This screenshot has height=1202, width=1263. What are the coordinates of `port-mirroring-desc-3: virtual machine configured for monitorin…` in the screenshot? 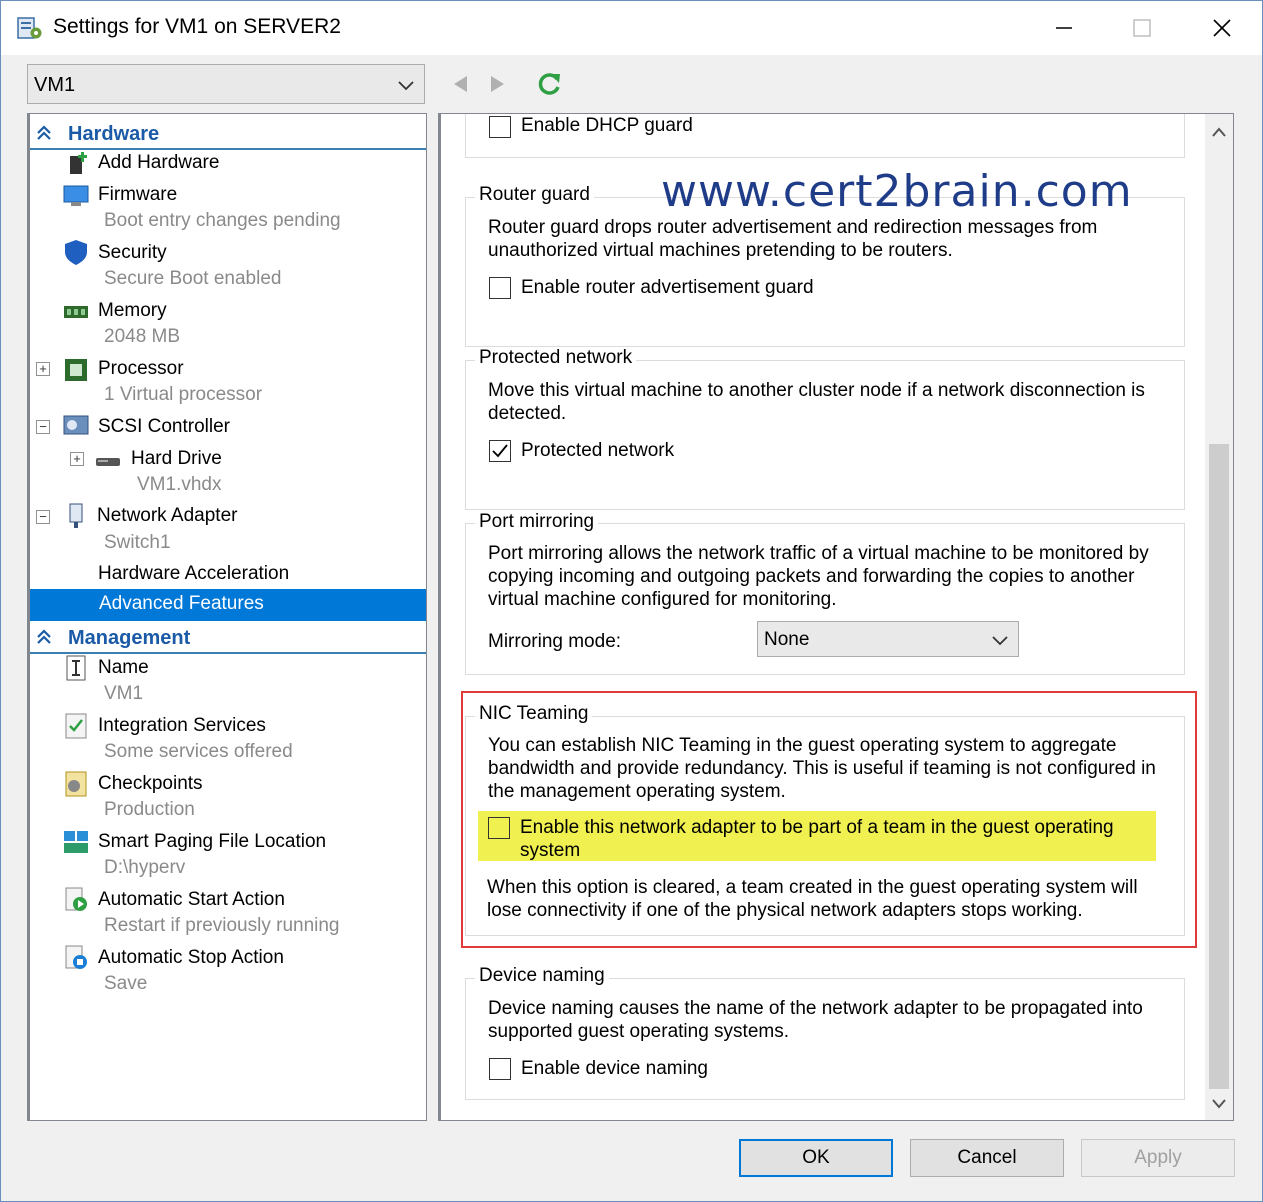 It's located at (662, 599).